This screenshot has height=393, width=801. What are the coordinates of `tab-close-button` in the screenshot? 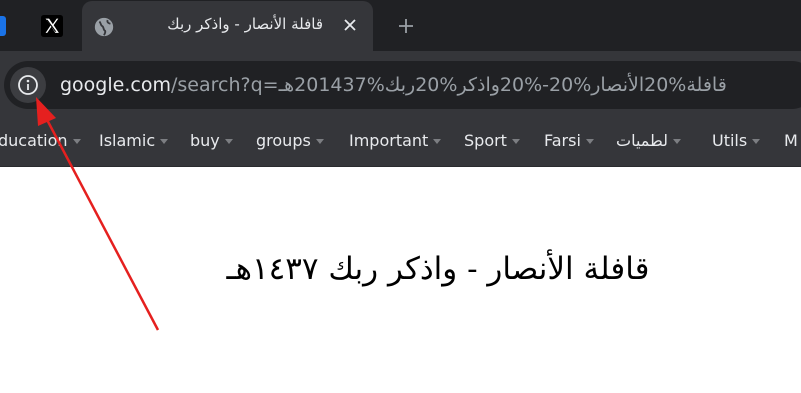 It's located at (350, 25).